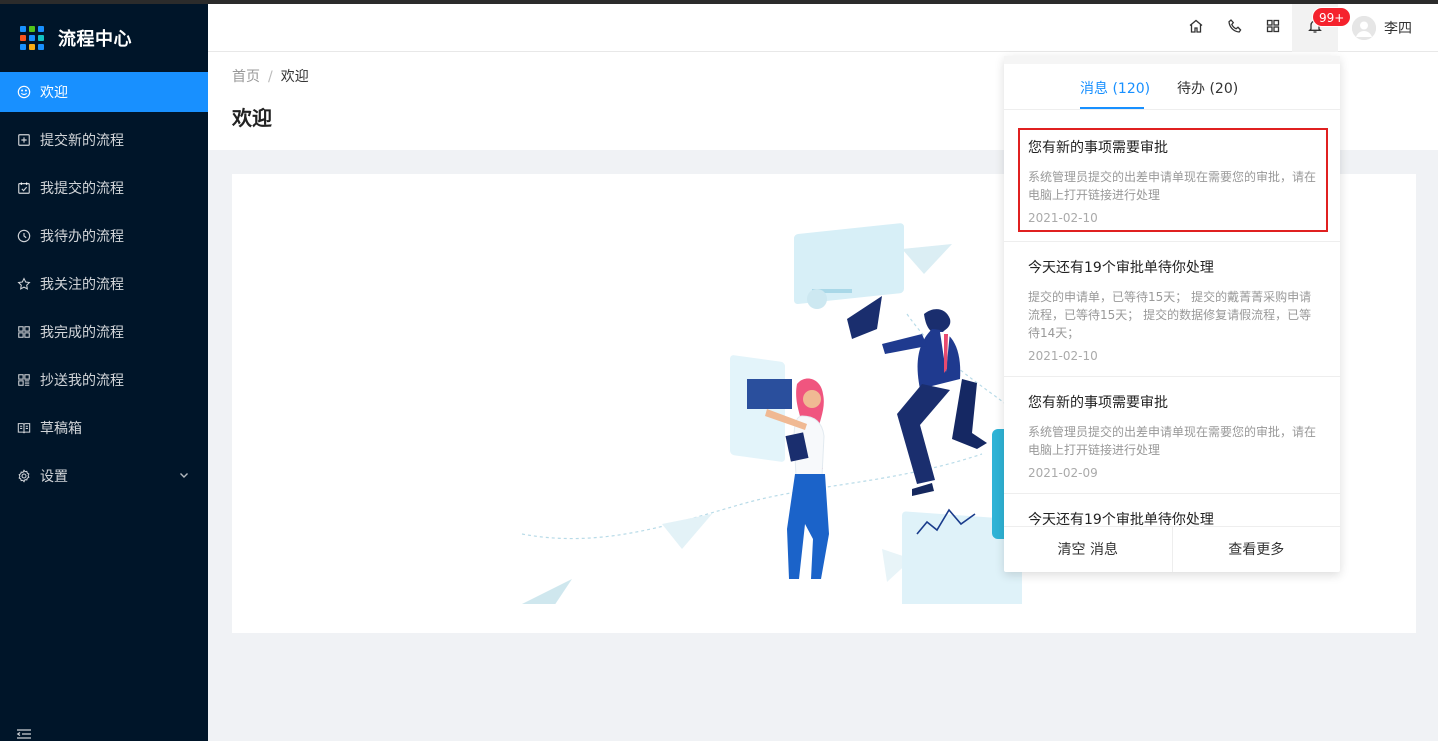 The height and width of the screenshot is (741, 1438). What do you see at coordinates (823, 28) in the screenshot?
I see `top-header: 99+ 李四` at bounding box center [823, 28].